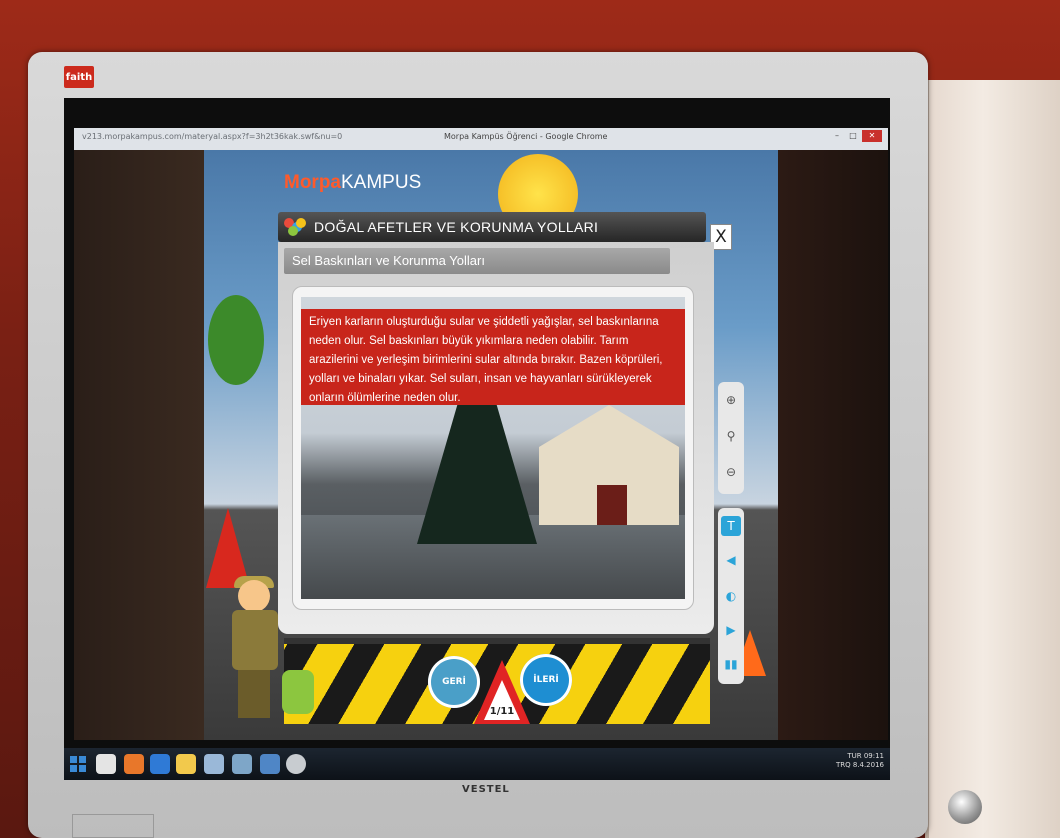 Image resolution: width=1060 pixels, height=838 pixels. What do you see at coordinates (965, 807) in the screenshot?
I see `cabinet-knob` at bounding box center [965, 807].